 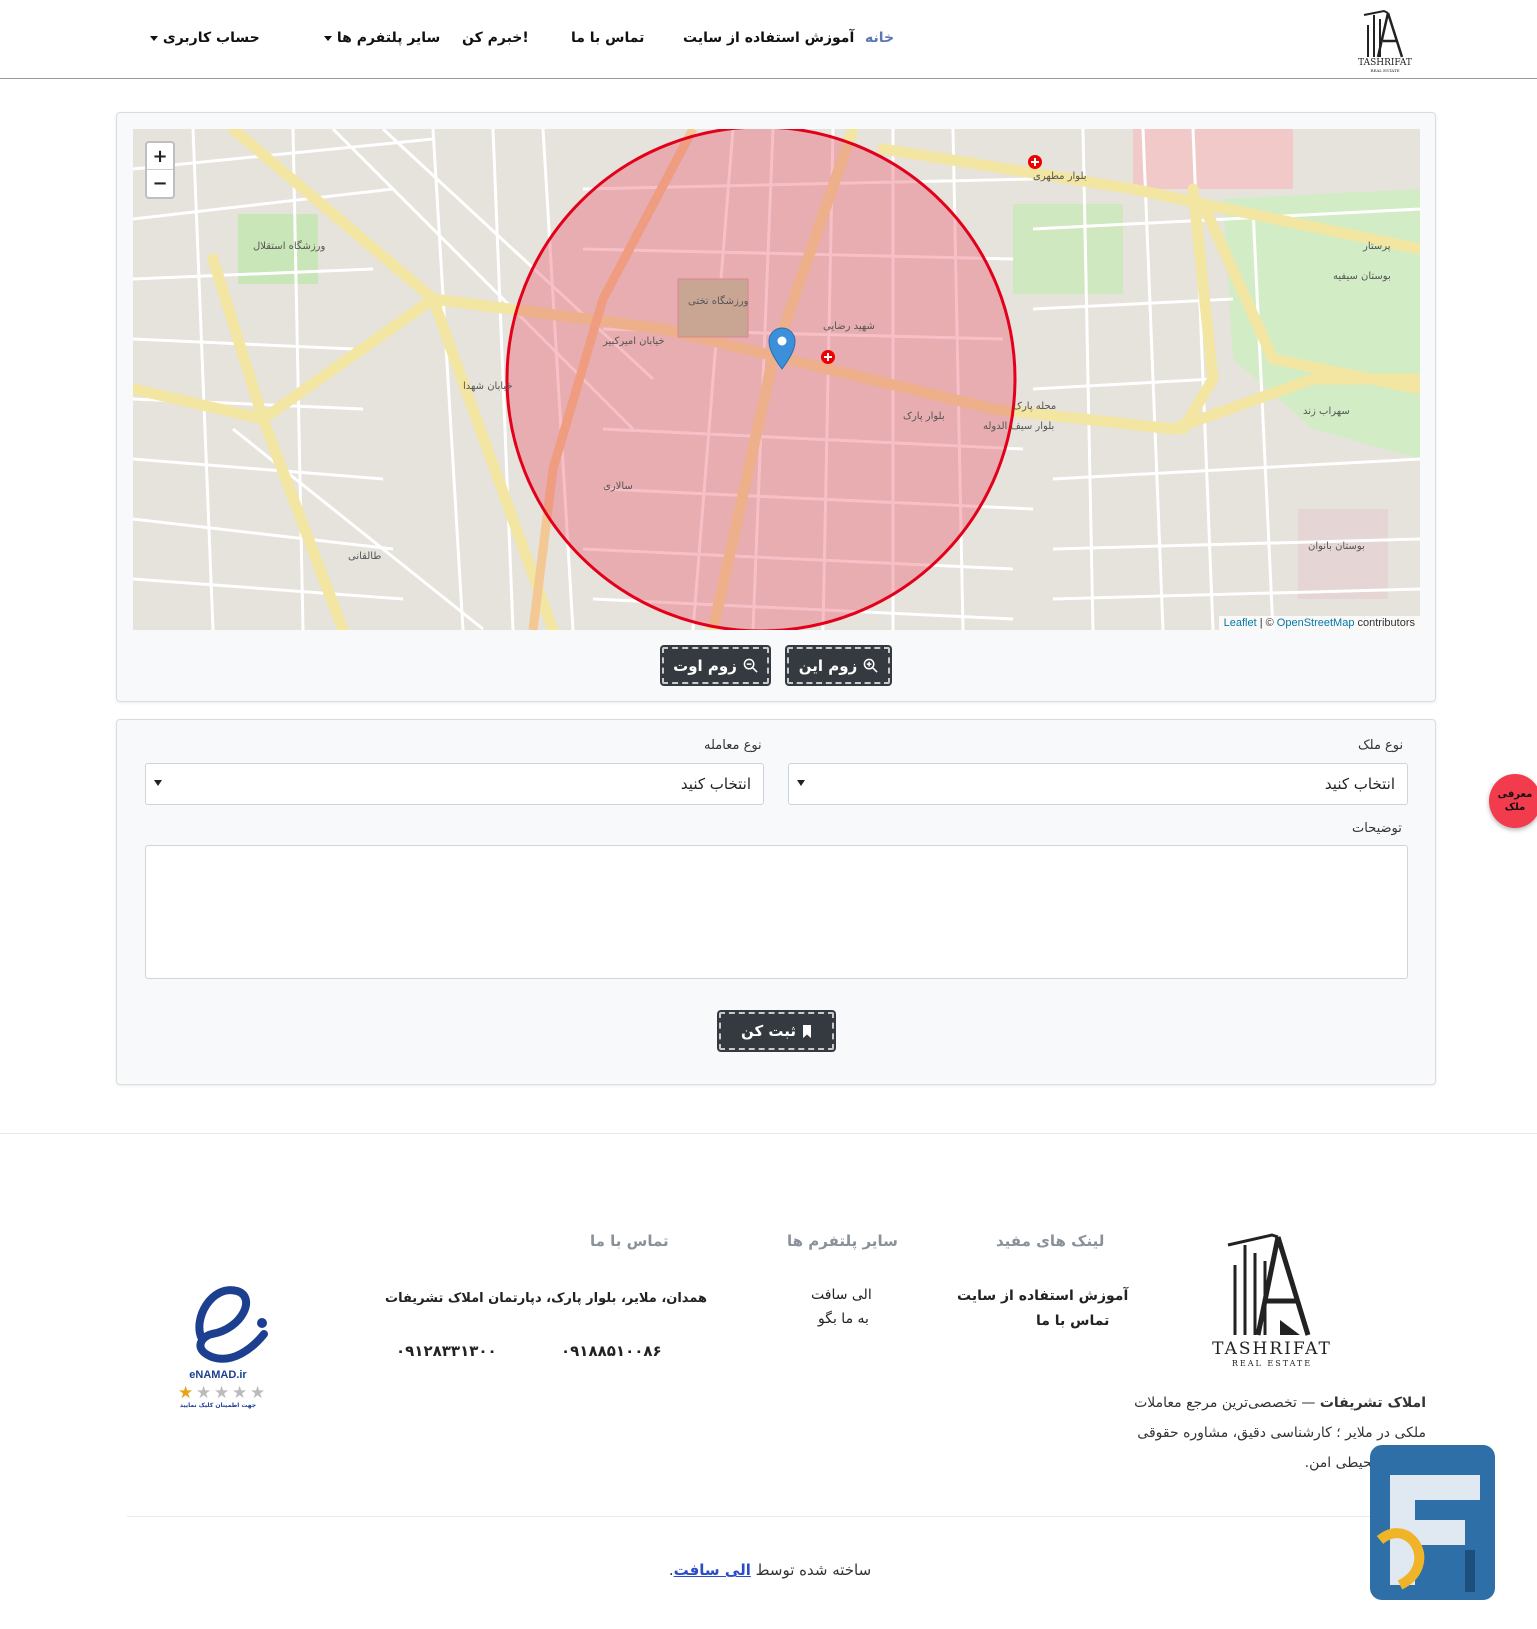 What do you see at coordinates (1385, 39) in the screenshot?
I see `brand-logo: TASHRIFAT REAL ESTATE` at bounding box center [1385, 39].